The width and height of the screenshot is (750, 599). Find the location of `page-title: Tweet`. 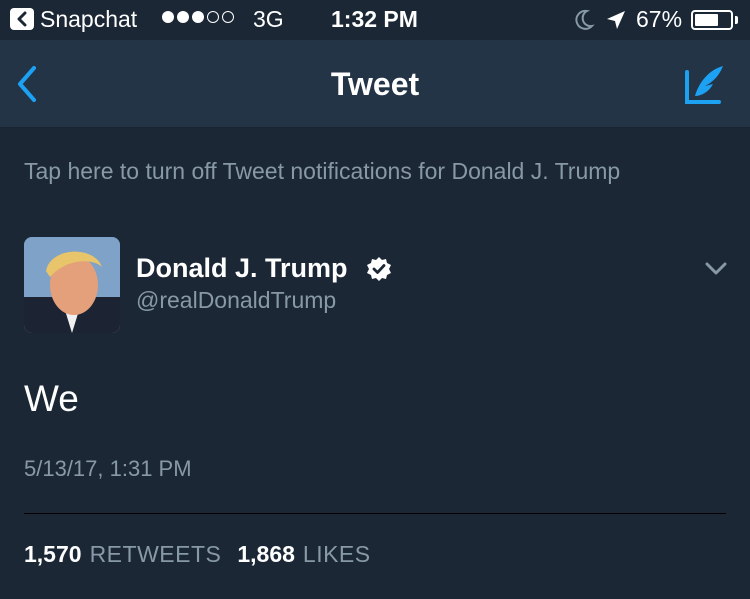

page-title: Tweet is located at coordinates (375, 84).